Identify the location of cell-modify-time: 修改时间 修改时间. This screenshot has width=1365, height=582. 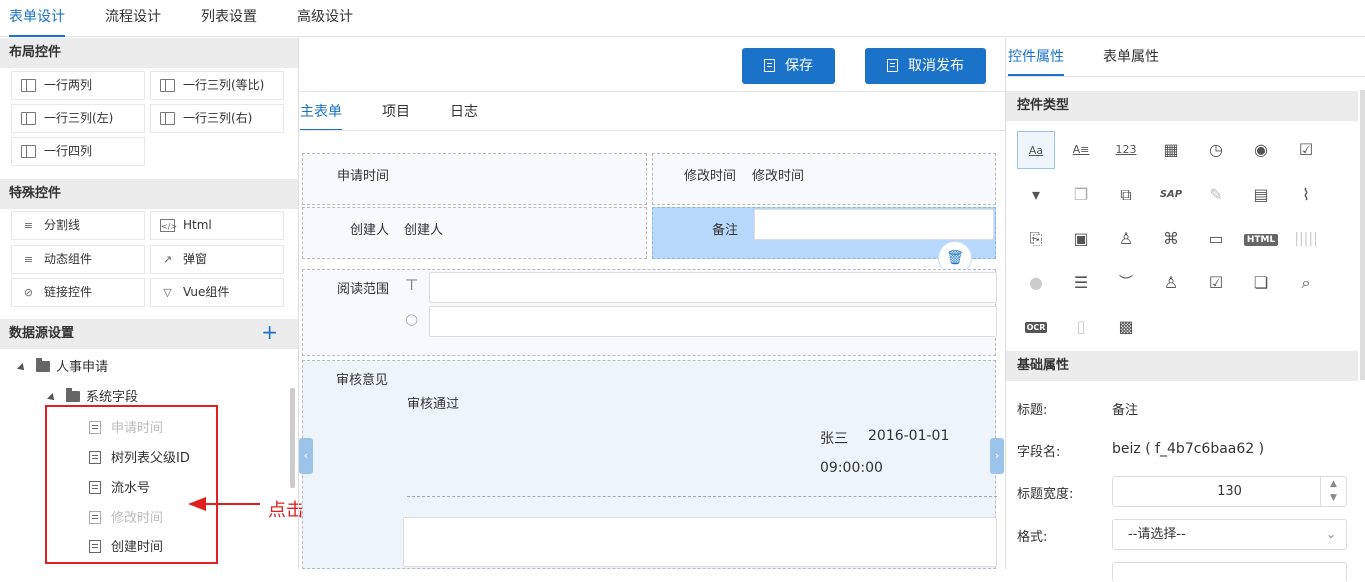
(824, 179).